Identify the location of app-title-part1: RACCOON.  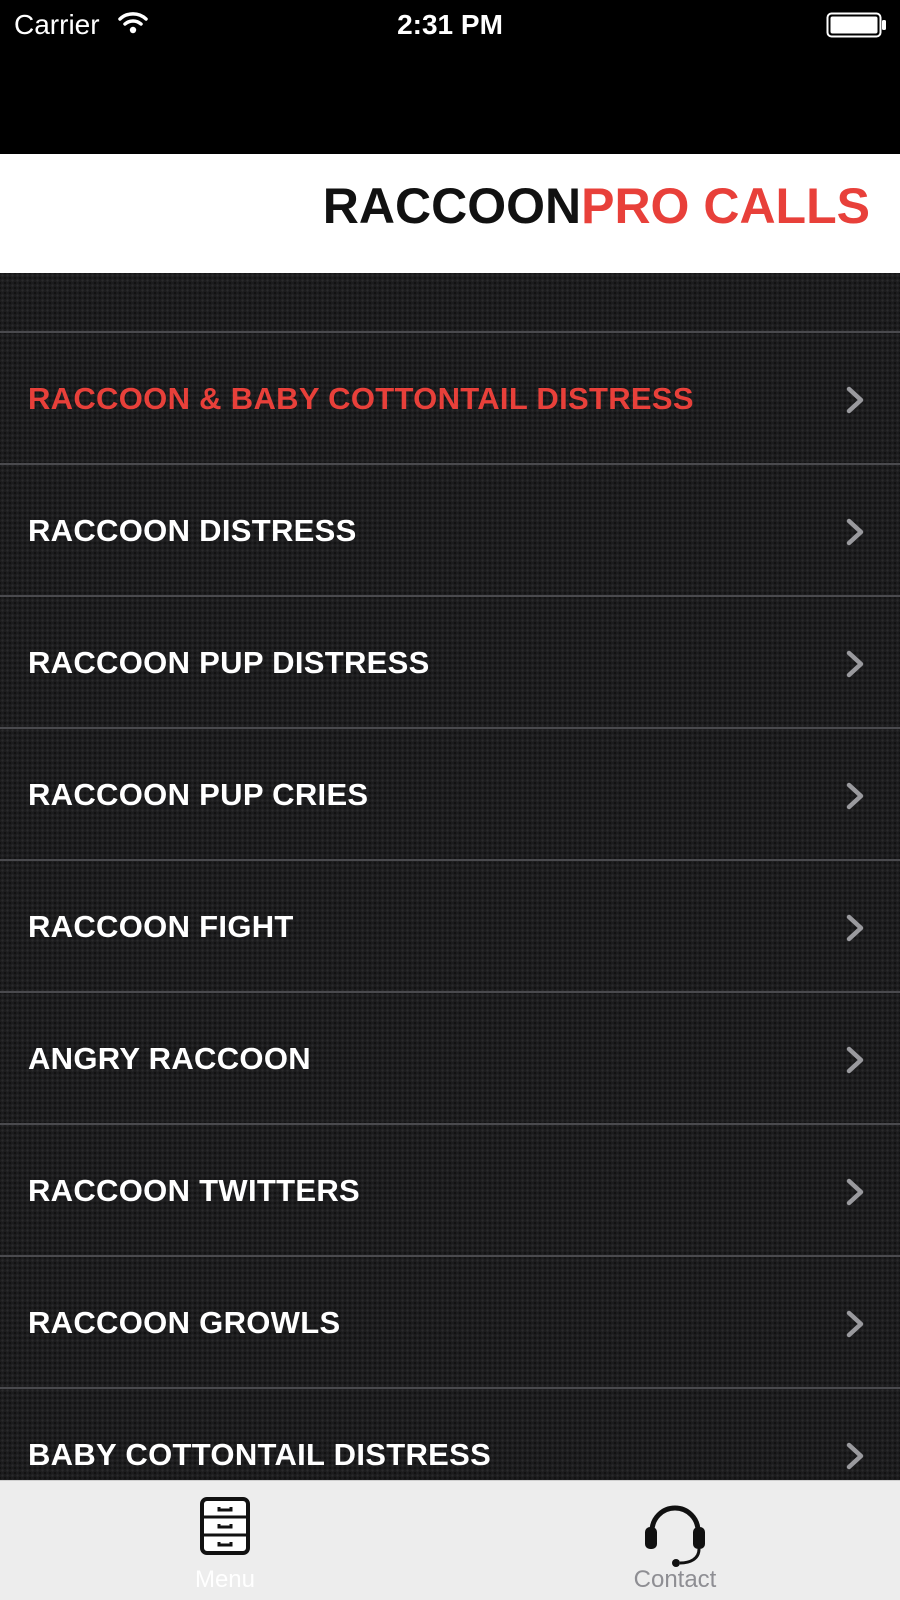
(452, 206).